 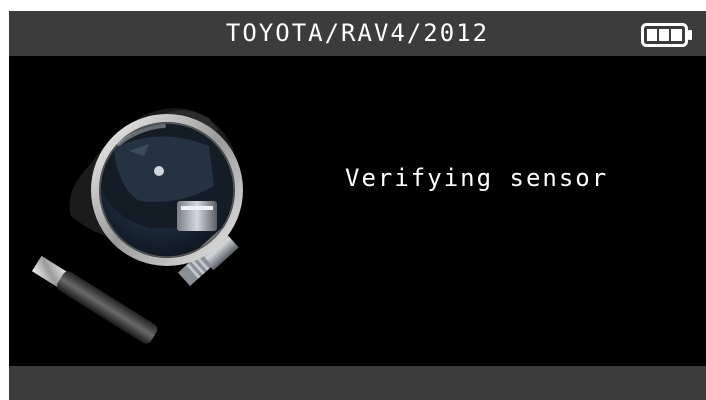 I want to click on header-bar: TOYOTA/RAV4/2012, so click(x=357, y=33).